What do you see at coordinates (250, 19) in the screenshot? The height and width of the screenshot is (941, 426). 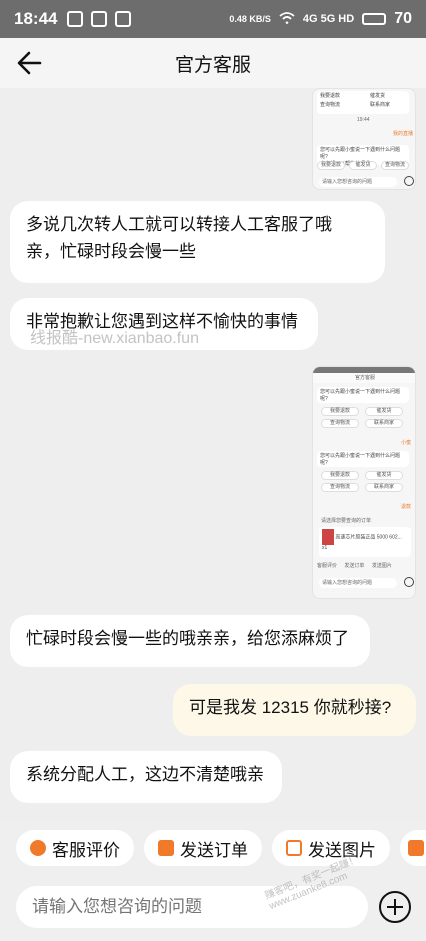 I see `net-speed: 0.48 KB/S` at bounding box center [250, 19].